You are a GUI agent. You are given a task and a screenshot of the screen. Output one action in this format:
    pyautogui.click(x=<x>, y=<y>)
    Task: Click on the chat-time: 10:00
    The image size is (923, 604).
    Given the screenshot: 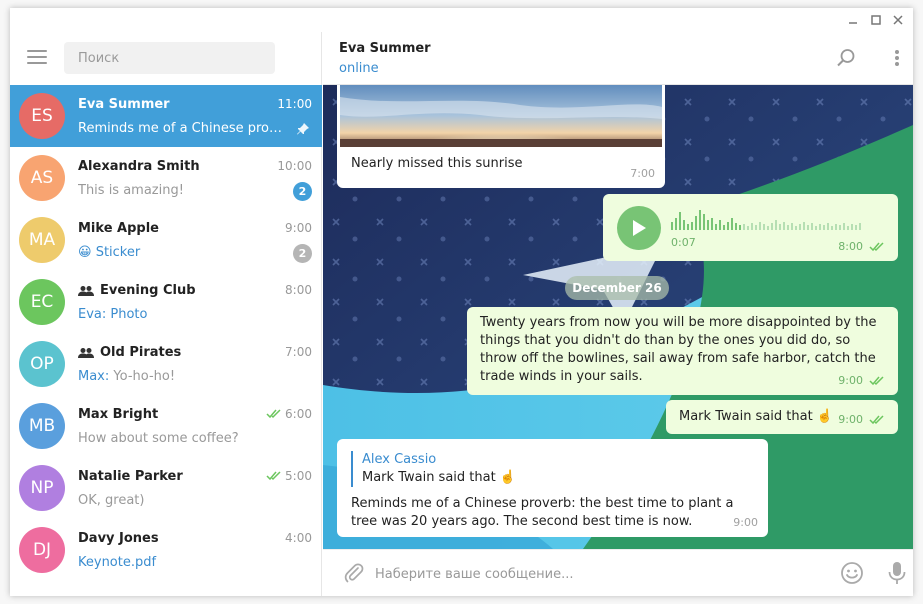 What is the action you would take?
    pyautogui.click(x=294, y=166)
    